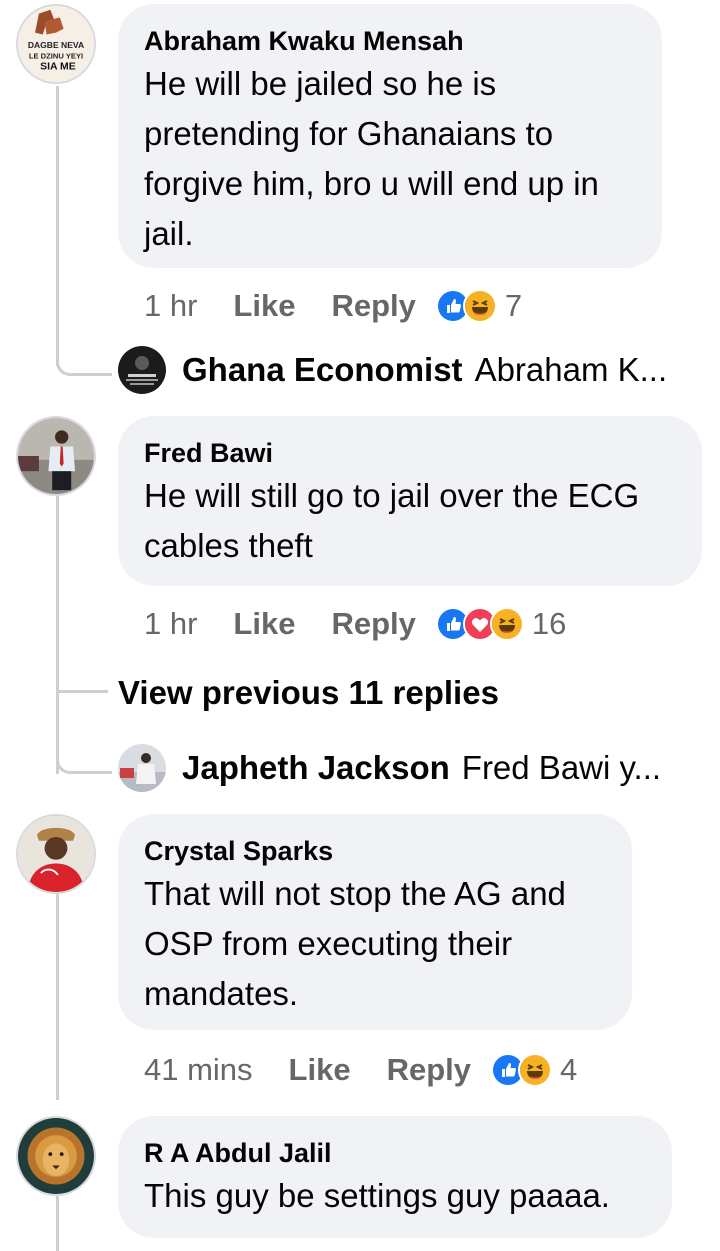 The width and height of the screenshot is (720, 1251). Describe the element at coordinates (410, 453) in the screenshot. I see `comment-author: Fred Bawi` at that location.